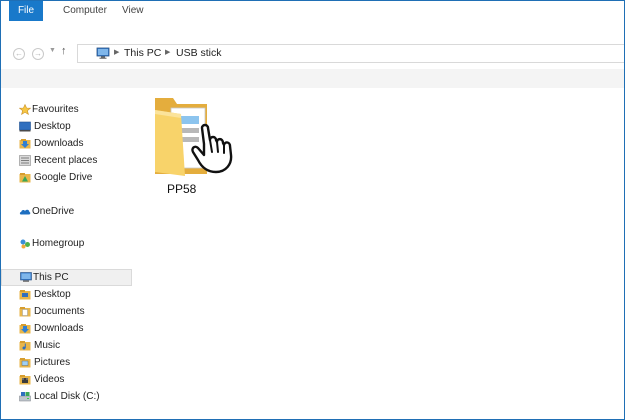 Image resolution: width=625 pixels, height=420 pixels. I want to click on documents-icon, so click(25, 312).